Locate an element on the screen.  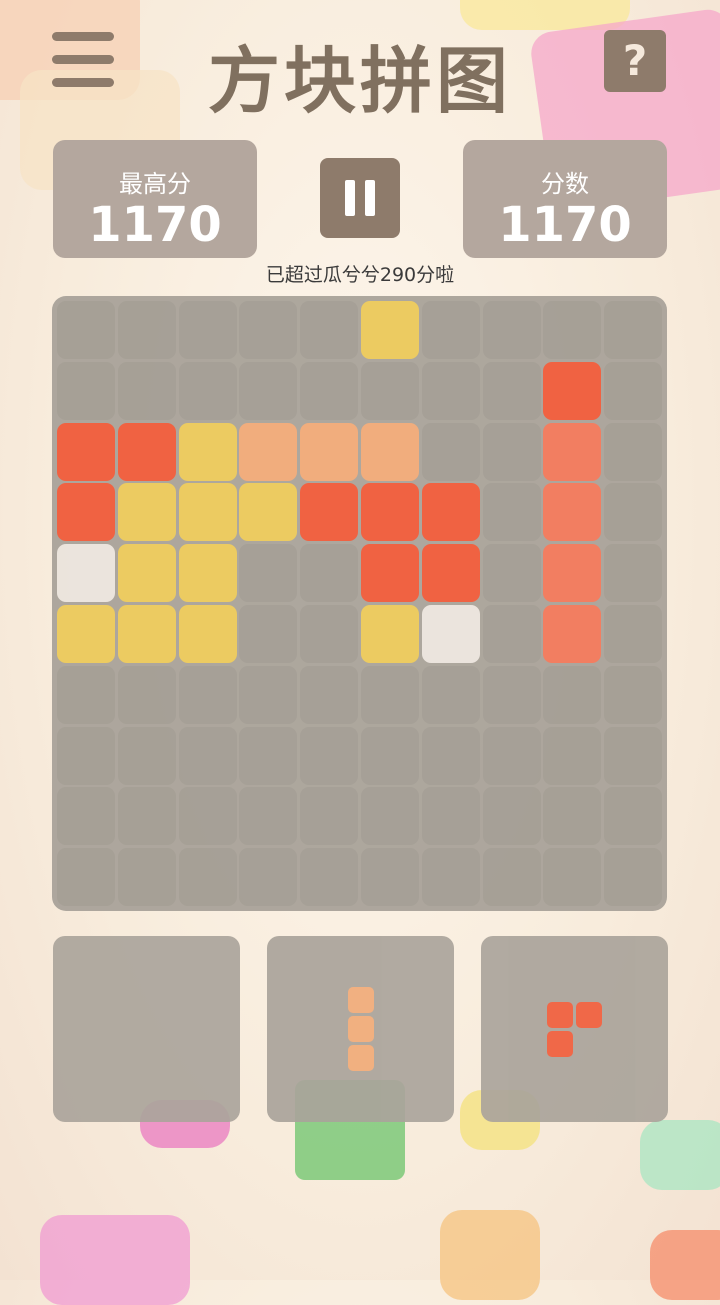
pause-button is located at coordinates (360, 198).